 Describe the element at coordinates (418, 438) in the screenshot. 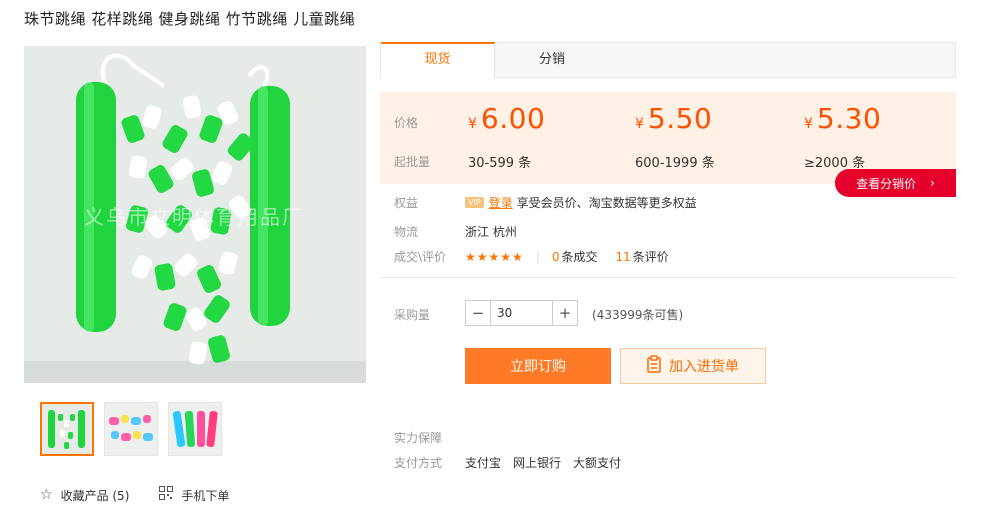

I see `guarantee-label: 实力保障` at that location.